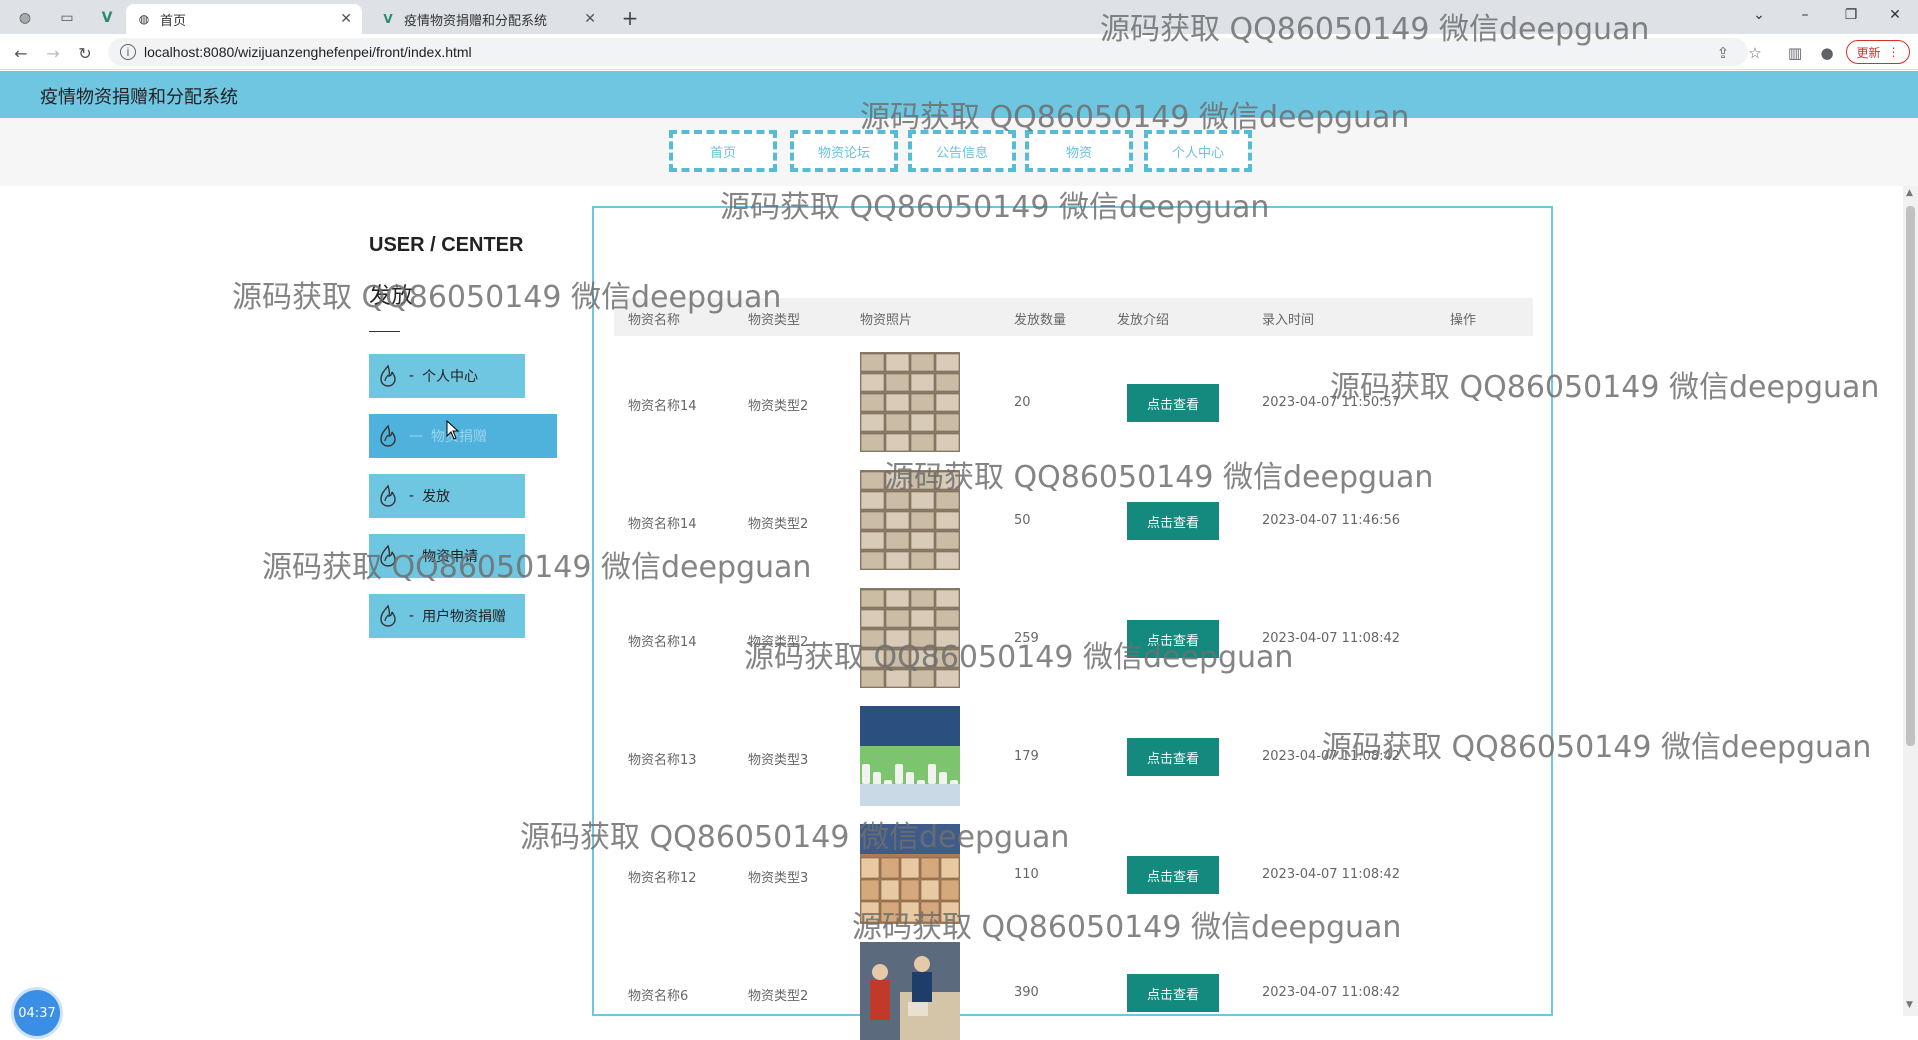  I want to click on arrow-right-icon: →, so click(53, 53).